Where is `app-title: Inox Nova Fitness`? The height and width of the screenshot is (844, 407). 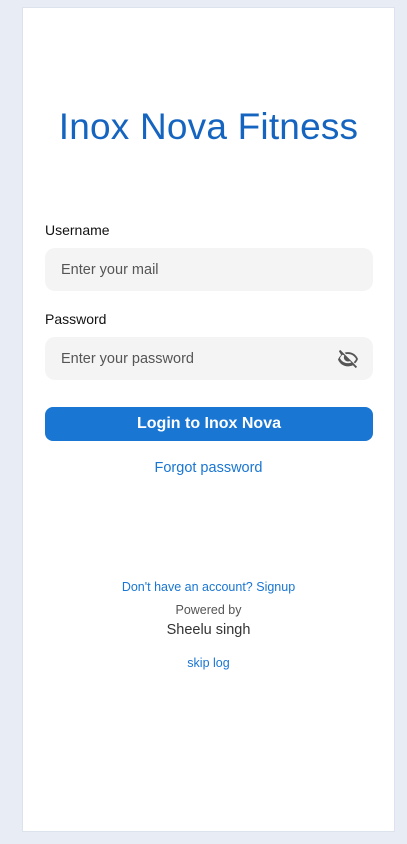
app-title: Inox Nova Fitness is located at coordinates (208, 126).